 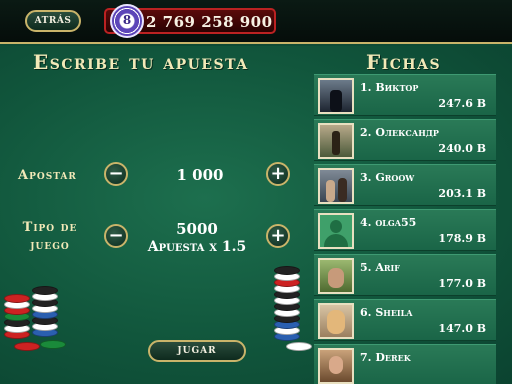 I want to click on leaderboard-row: 5. Arif 177.0 B, so click(x=405, y=275).